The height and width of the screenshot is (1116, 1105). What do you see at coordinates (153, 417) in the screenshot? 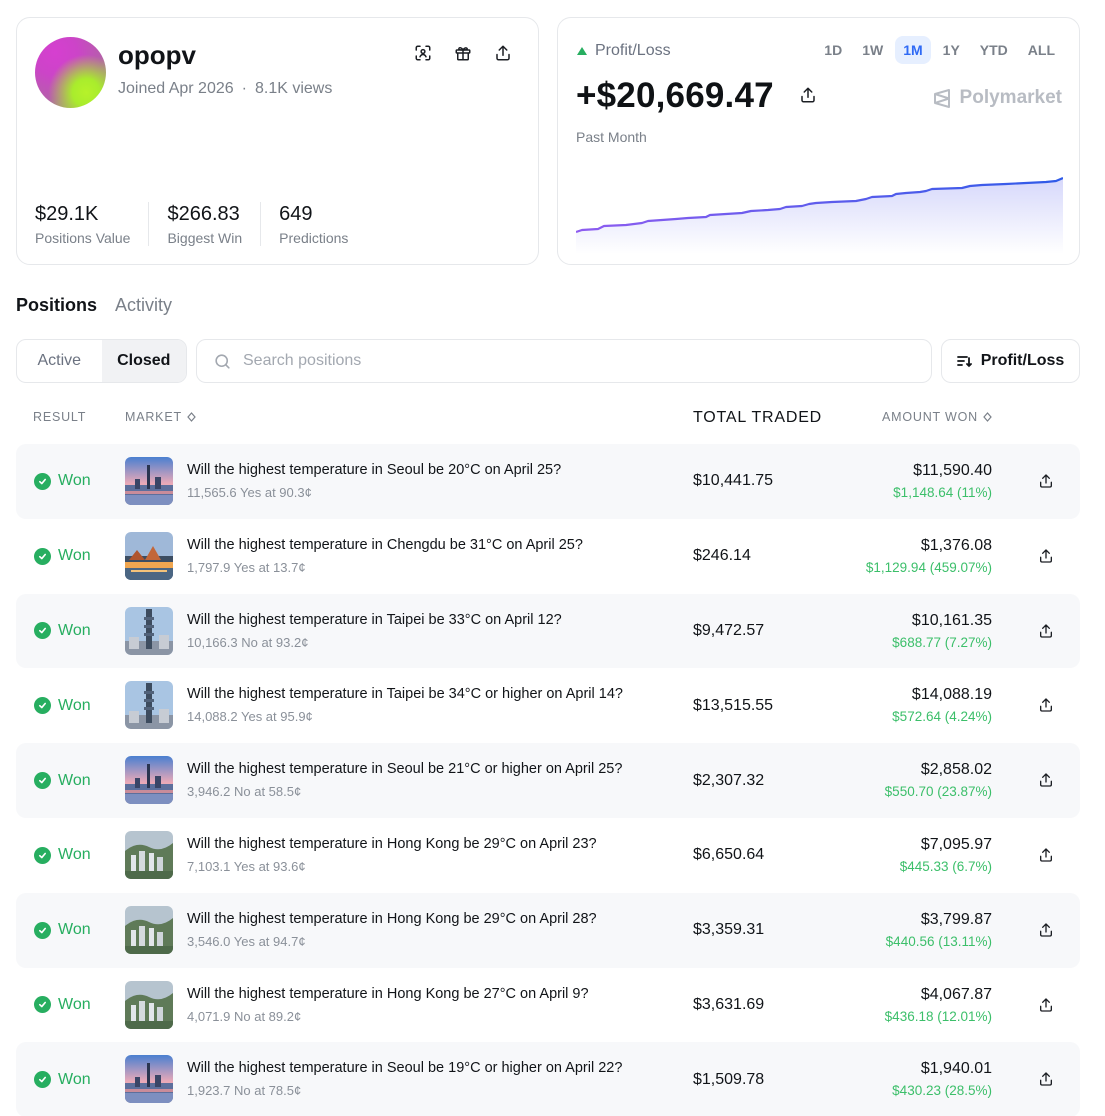
I see `header-market-label: MARKET` at bounding box center [153, 417].